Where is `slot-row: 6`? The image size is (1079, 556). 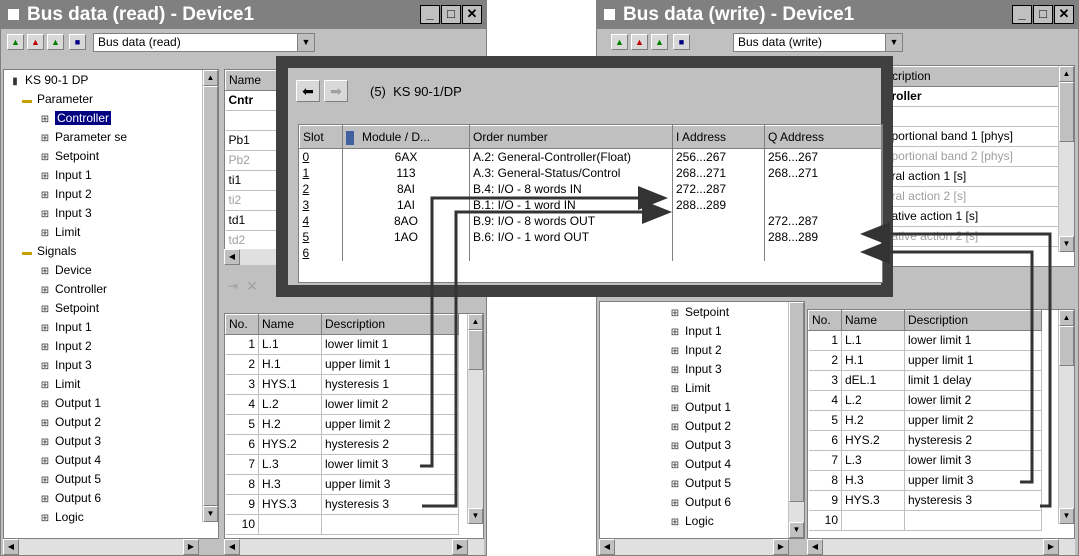
slot-row: 6 is located at coordinates (590, 253).